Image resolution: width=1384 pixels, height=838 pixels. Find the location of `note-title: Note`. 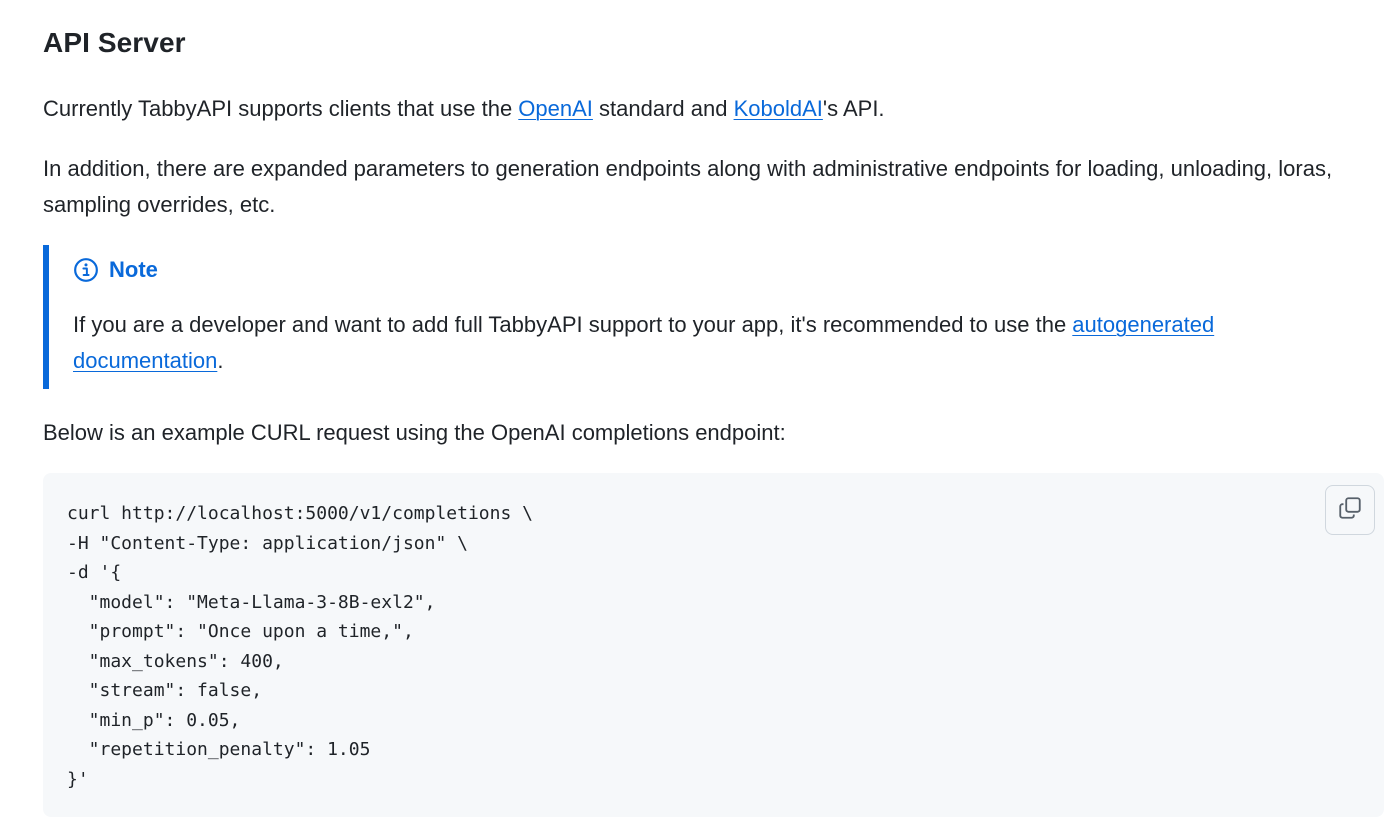

note-title: Note is located at coordinates (115, 270).